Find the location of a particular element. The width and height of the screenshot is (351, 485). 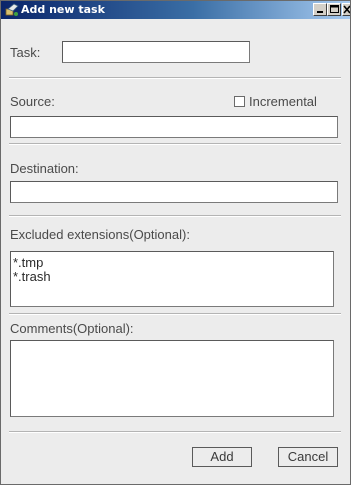

minimize-button is located at coordinates (320, 9).